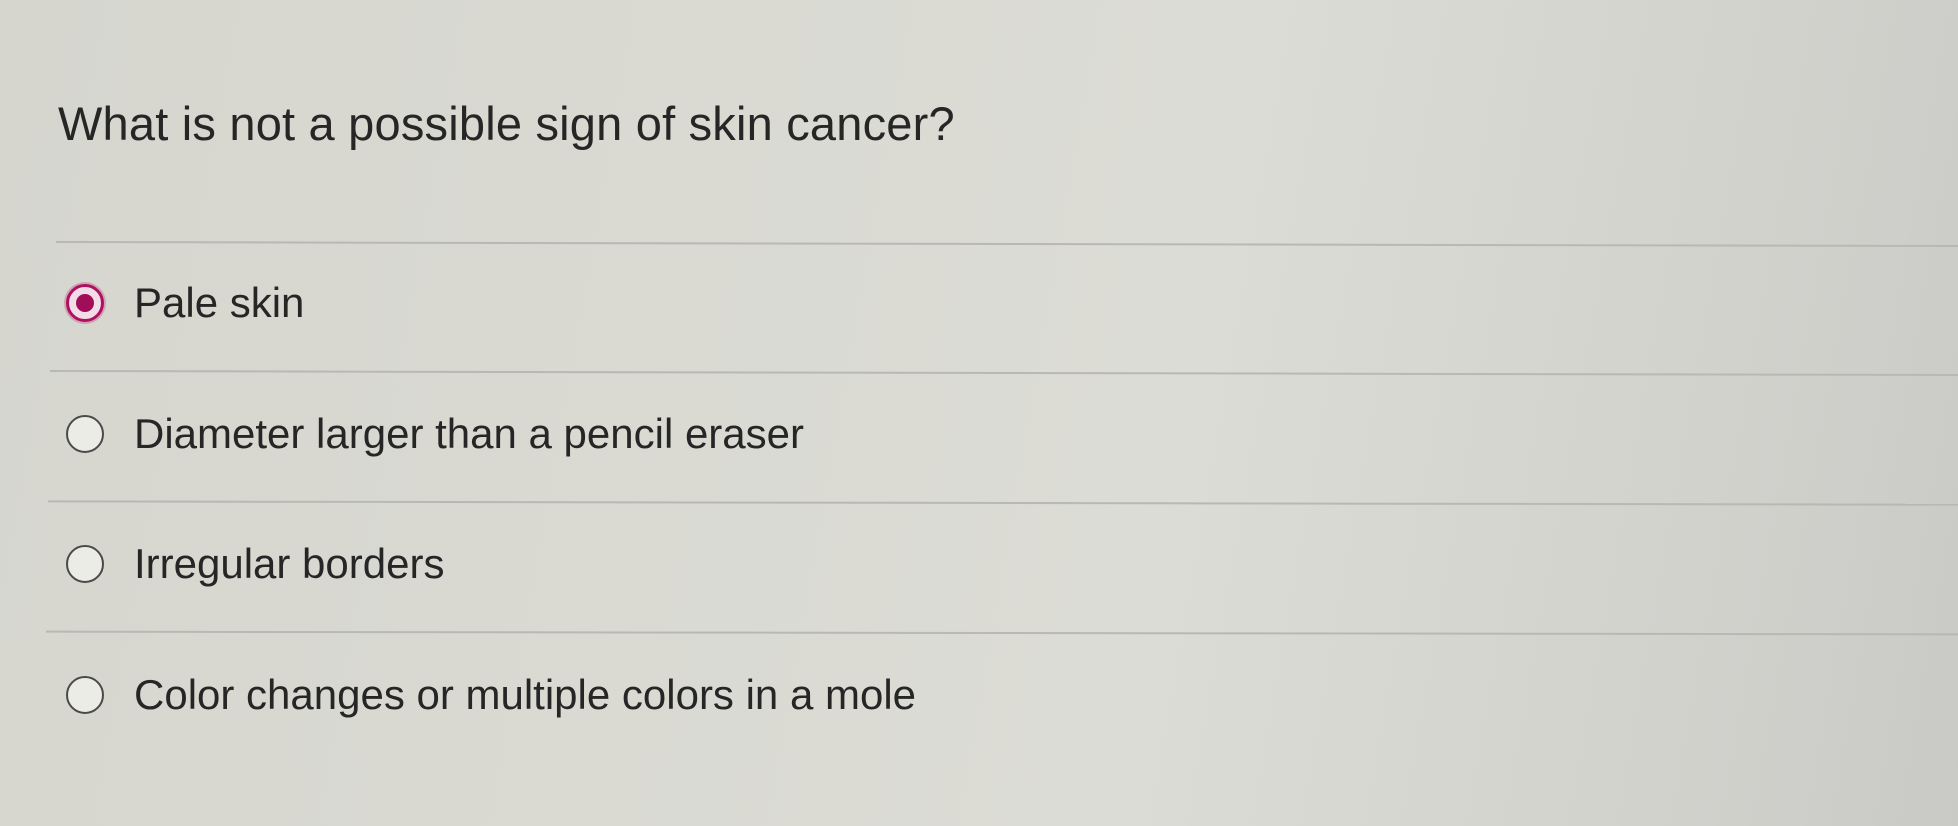 The width and height of the screenshot is (1958, 826). I want to click on radio-dot, so click(85, 303).